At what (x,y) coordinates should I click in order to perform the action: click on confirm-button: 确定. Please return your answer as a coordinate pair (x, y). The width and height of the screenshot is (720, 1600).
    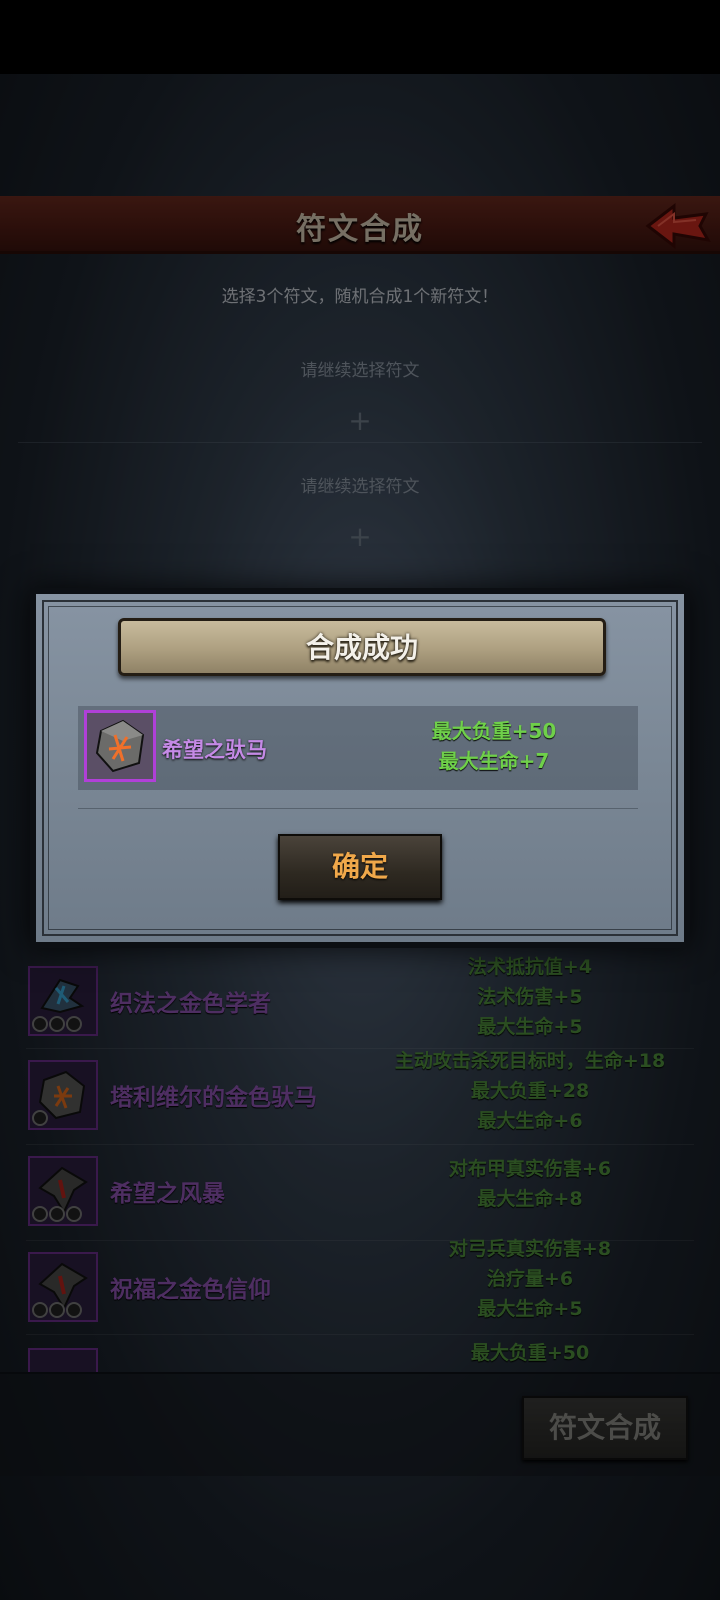
    Looking at the image, I should click on (360, 867).